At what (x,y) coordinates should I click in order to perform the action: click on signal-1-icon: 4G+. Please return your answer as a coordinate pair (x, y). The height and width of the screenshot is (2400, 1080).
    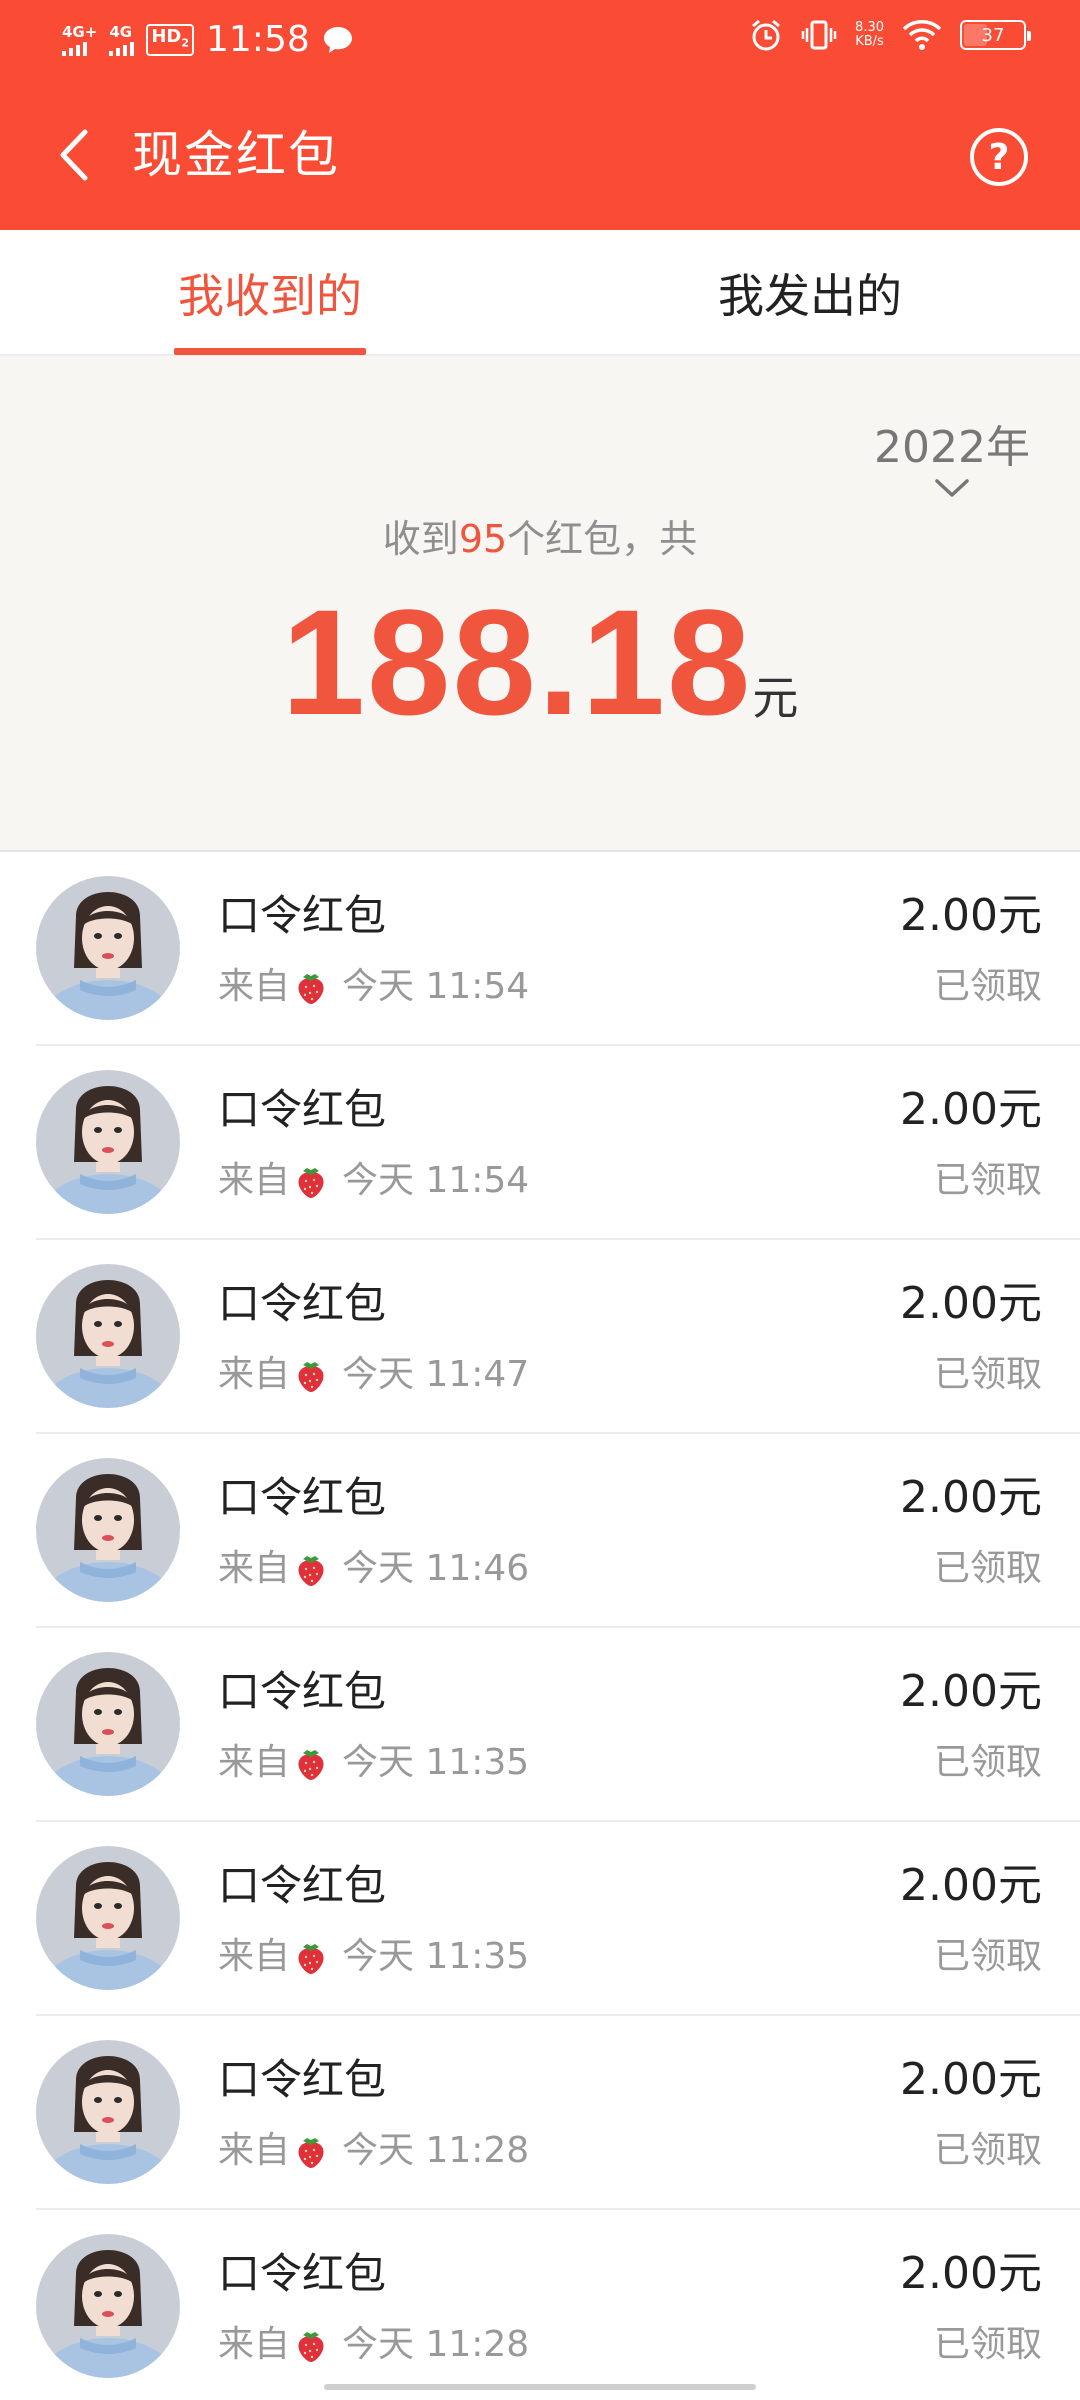
    Looking at the image, I should click on (79, 40).